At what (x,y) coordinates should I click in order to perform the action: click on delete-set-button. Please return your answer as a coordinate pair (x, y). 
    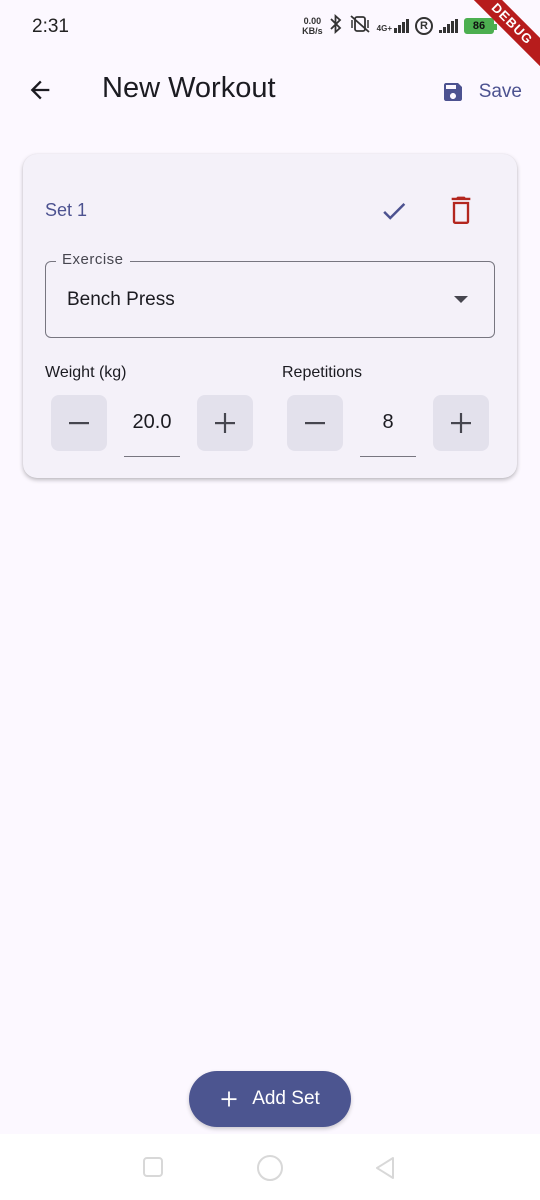
    Looking at the image, I should click on (461, 210).